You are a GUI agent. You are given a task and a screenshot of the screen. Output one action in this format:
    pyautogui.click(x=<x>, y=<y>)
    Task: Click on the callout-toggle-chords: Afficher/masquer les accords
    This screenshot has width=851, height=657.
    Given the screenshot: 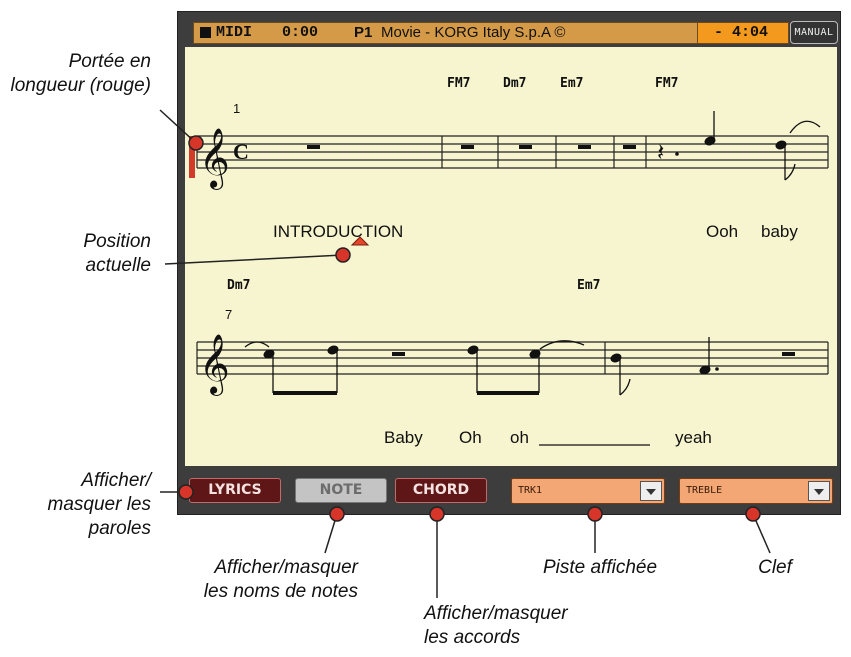 What is the action you would take?
    pyautogui.click(x=496, y=625)
    